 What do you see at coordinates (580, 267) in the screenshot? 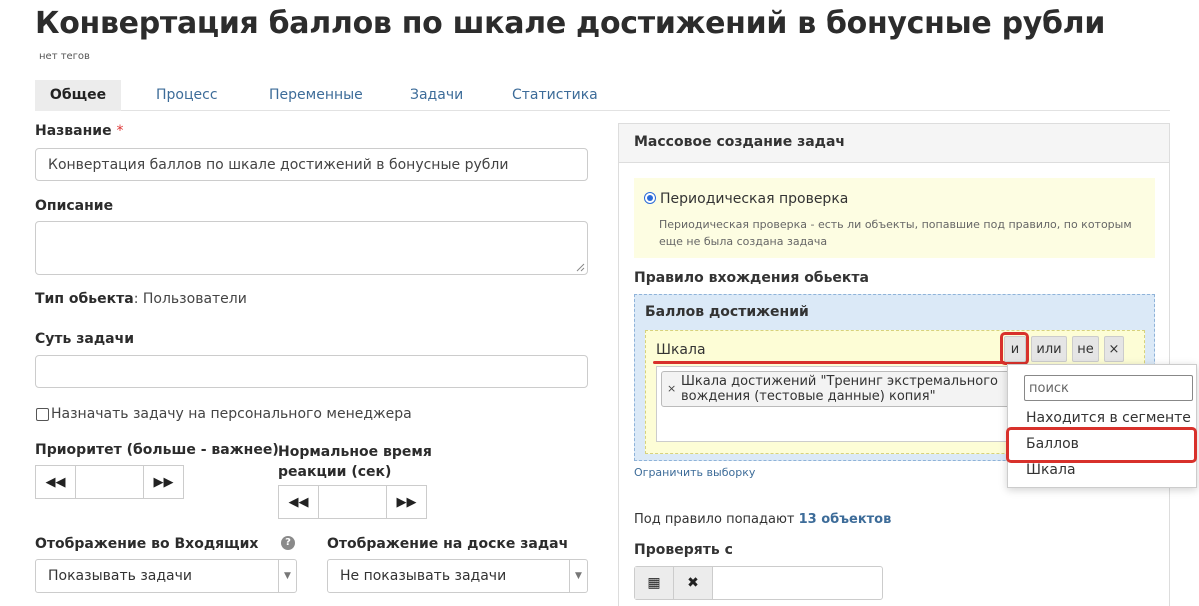
I see `resize-handle-icon` at bounding box center [580, 267].